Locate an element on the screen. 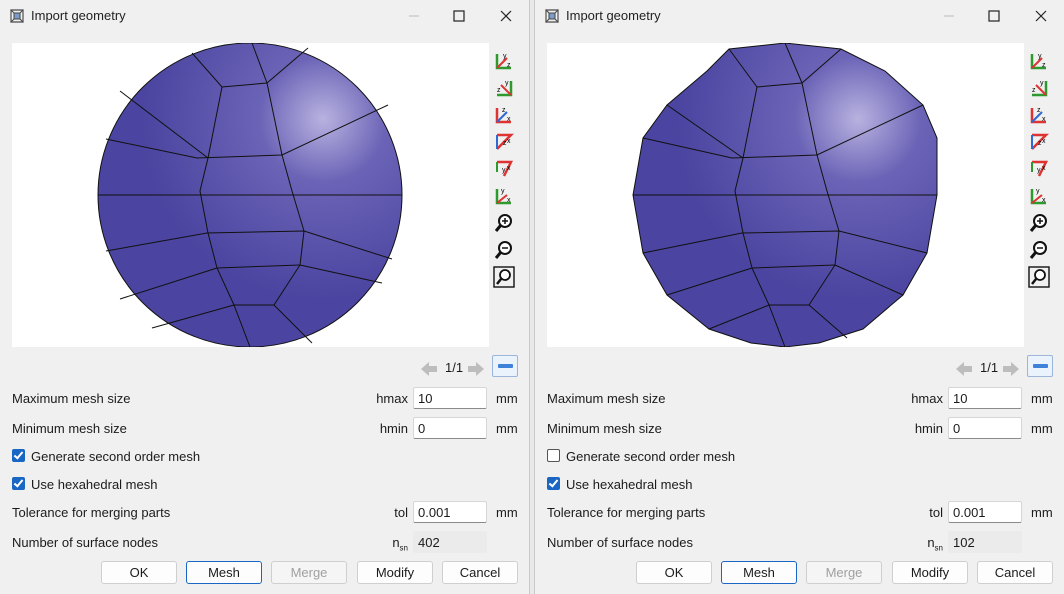 The image size is (1064, 594). app-icon is located at coordinates (552, 16).